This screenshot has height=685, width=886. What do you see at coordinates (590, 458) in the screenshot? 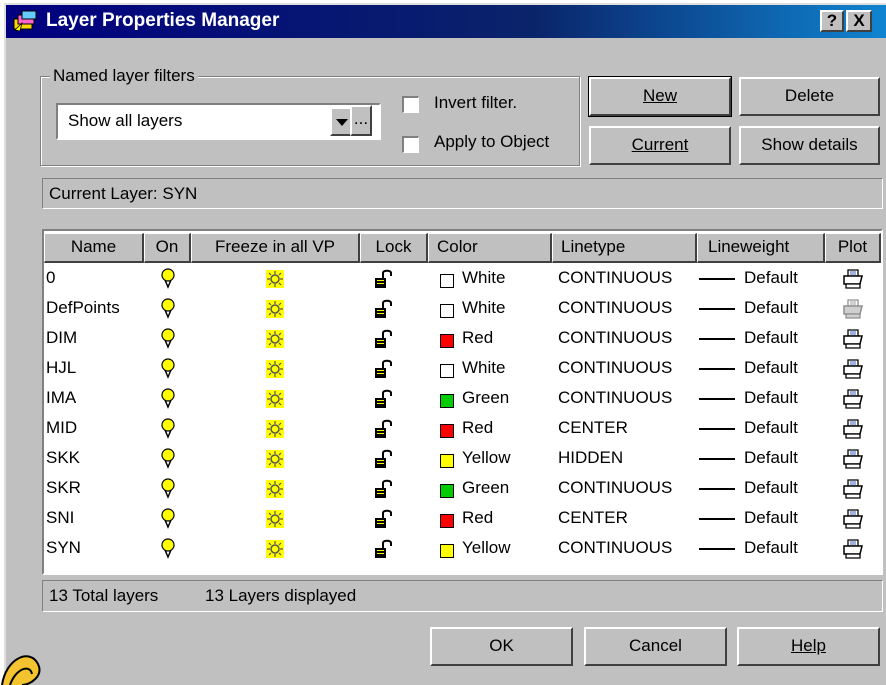
I see `linetype-value: HIDDEN` at bounding box center [590, 458].